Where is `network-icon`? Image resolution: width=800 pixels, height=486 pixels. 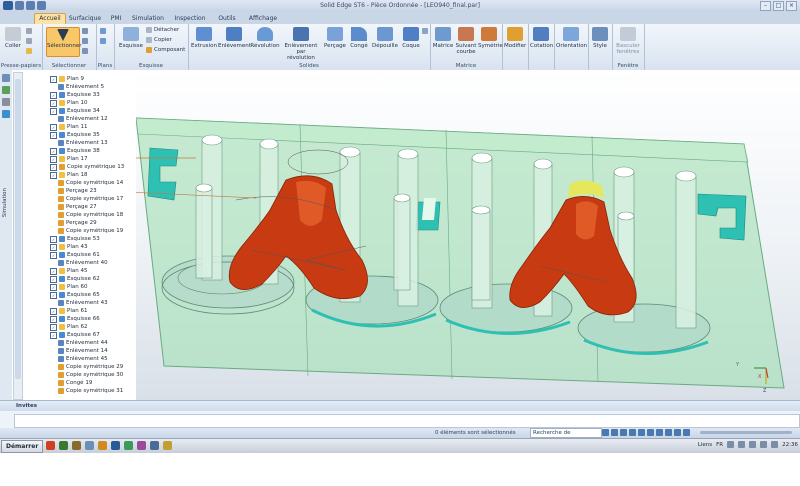 network-icon is located at coordinates (775, 444).